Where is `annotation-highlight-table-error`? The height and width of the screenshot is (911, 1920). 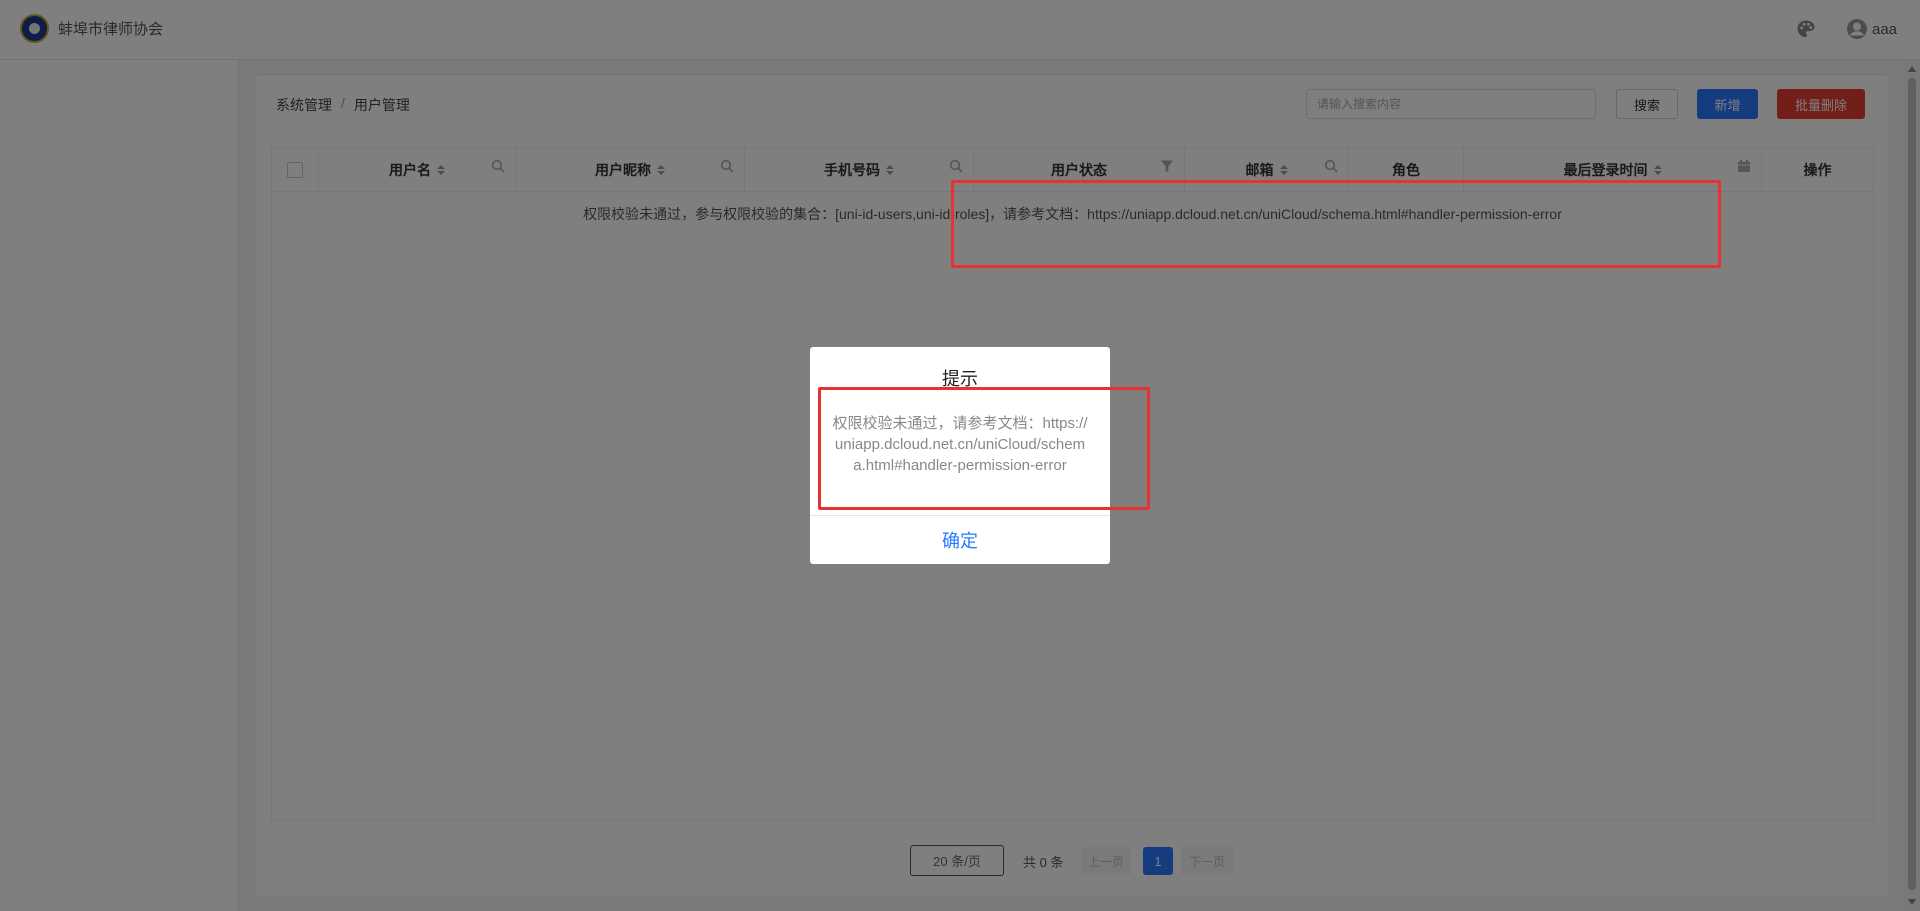
annotation-highlight-table-error is located at coordinates (1336, 224).